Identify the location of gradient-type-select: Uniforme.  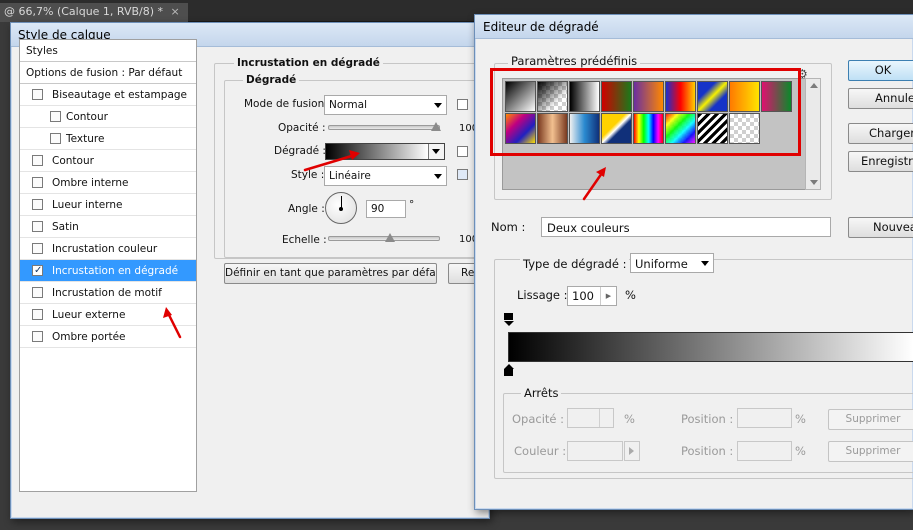
(672, 263).